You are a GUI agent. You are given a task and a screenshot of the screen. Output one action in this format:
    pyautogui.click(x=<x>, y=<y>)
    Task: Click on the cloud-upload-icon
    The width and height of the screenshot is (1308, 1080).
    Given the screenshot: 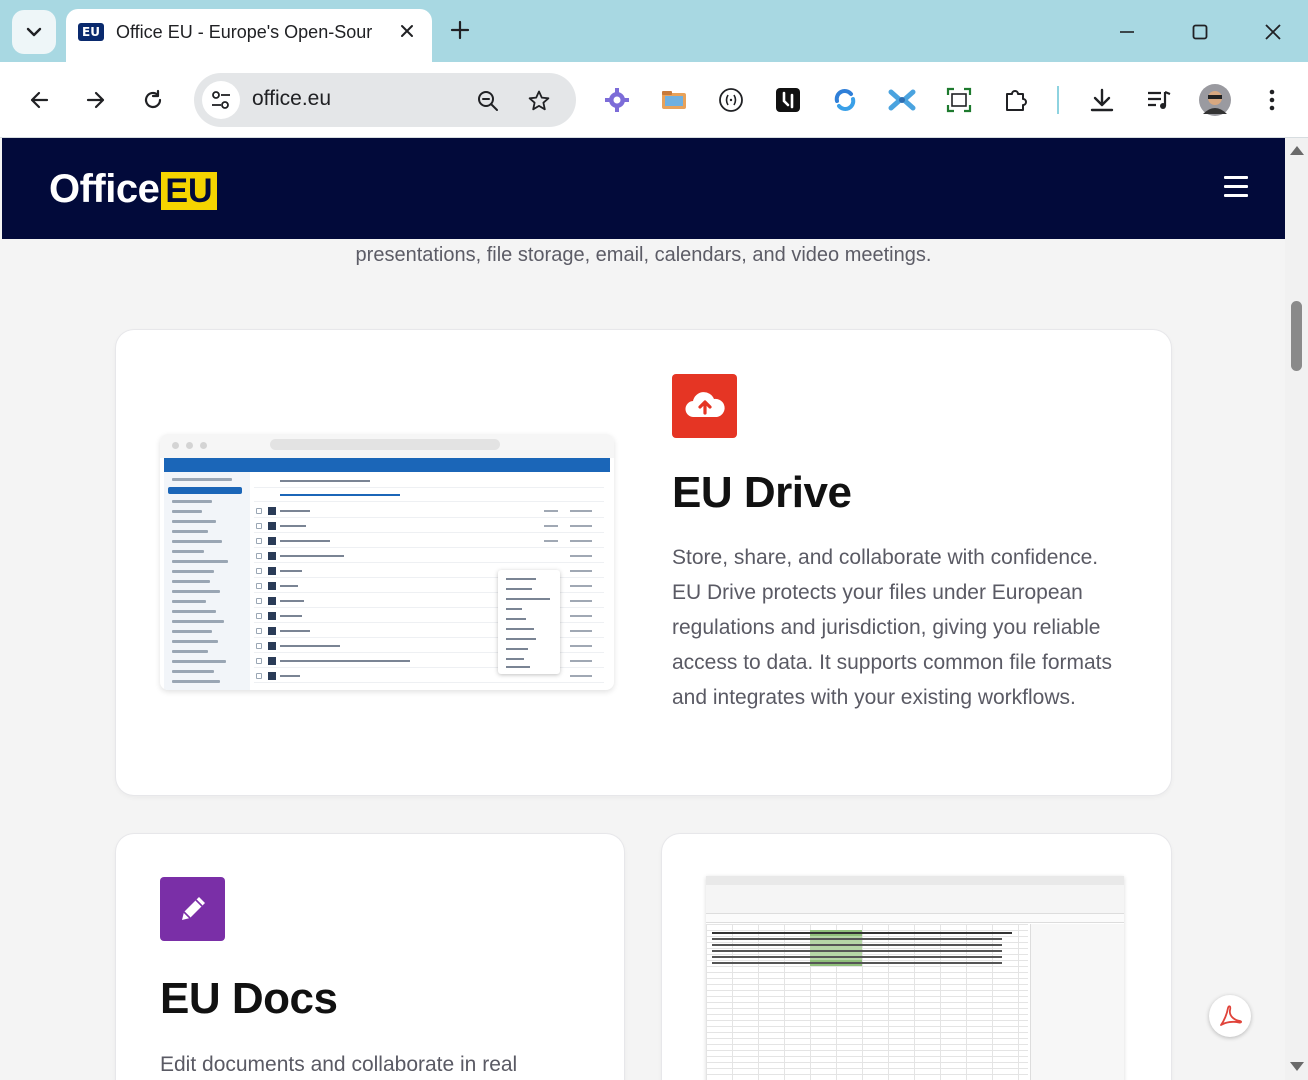 What is the action you would take?
    pyautogui.click(x=704, y=405)
    